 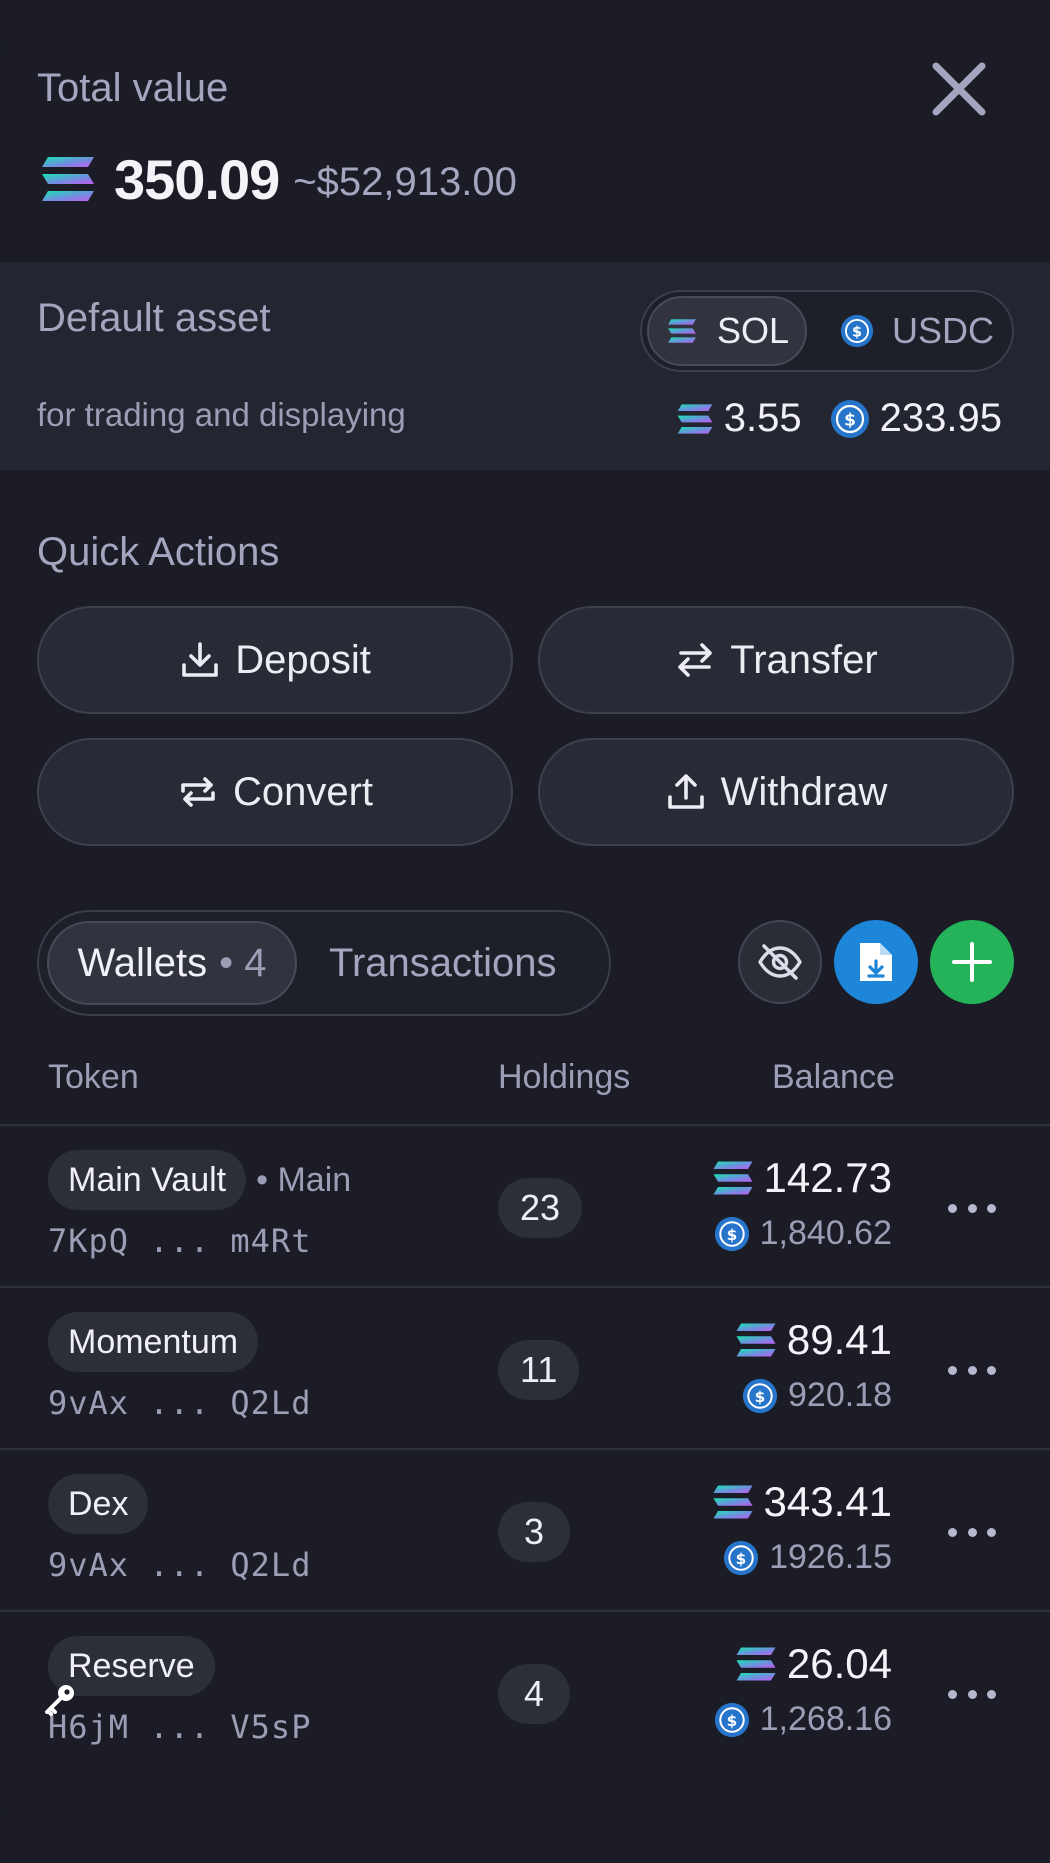 I want to click on close-icon, so click(x=959, y=89).